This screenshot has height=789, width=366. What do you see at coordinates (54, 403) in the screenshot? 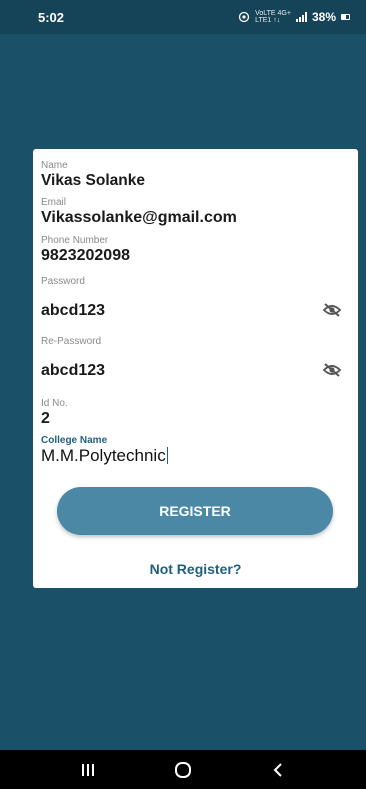
I see `id-label: Id No.` at bounding box center [54, 403].